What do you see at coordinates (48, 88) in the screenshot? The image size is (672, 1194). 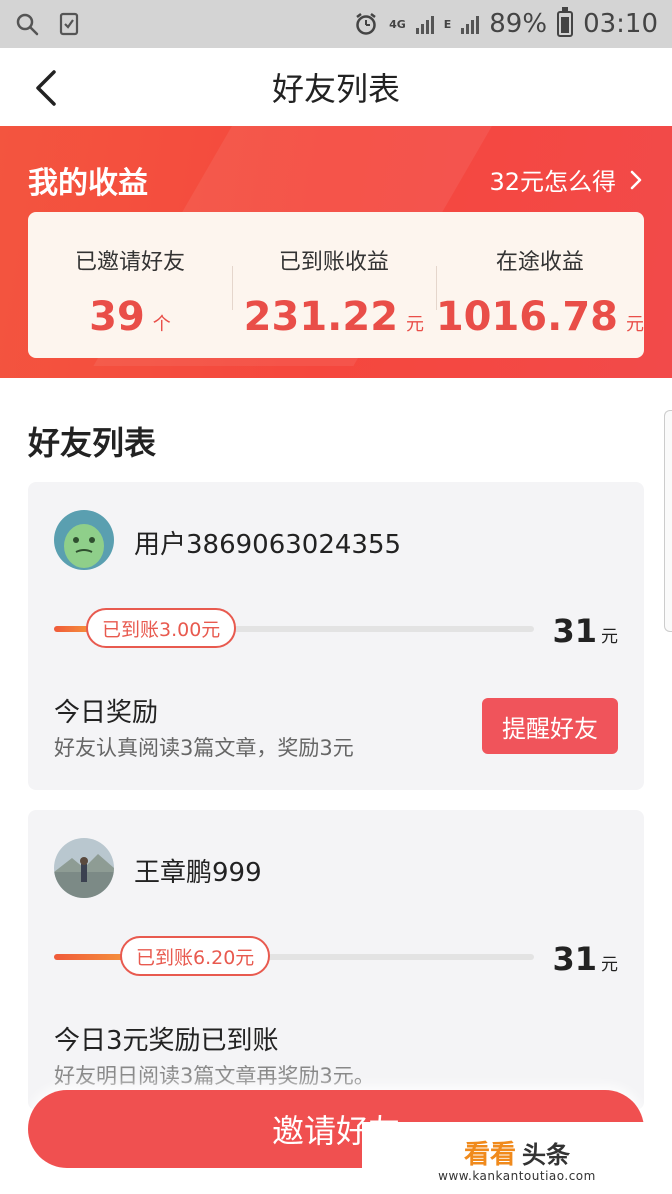 I see `back-arrow-icon` at bounding box center [48, 88].